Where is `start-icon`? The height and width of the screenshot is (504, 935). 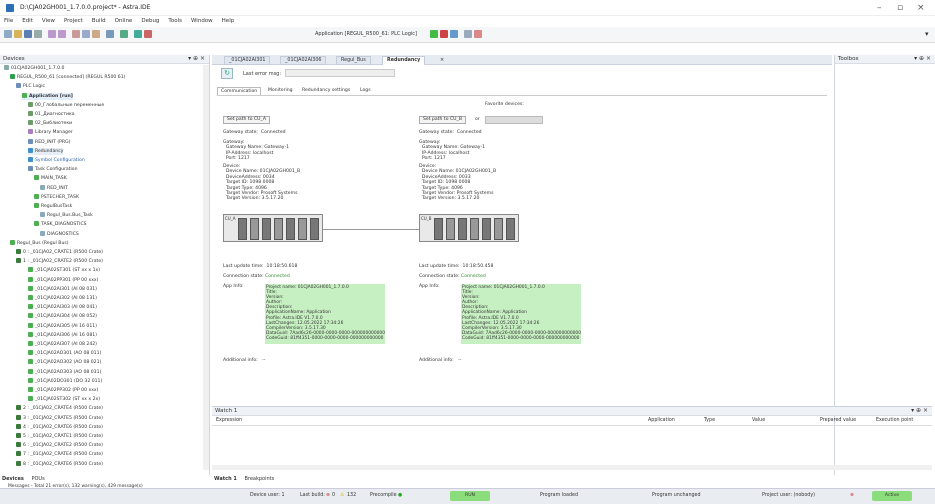 start-icon is located at coordinates (434, 34).